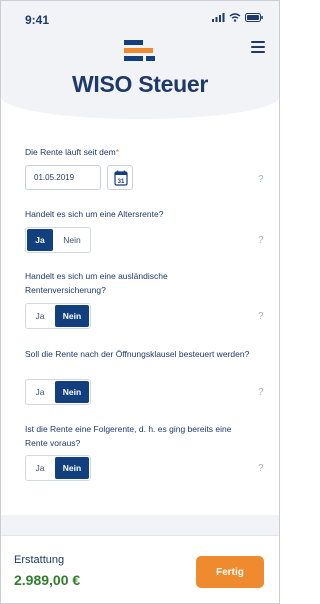 The width and height of the screenshot is (320, 604). I want to click on toggle-opening-clause: Ja Nein, so click(58, 392).